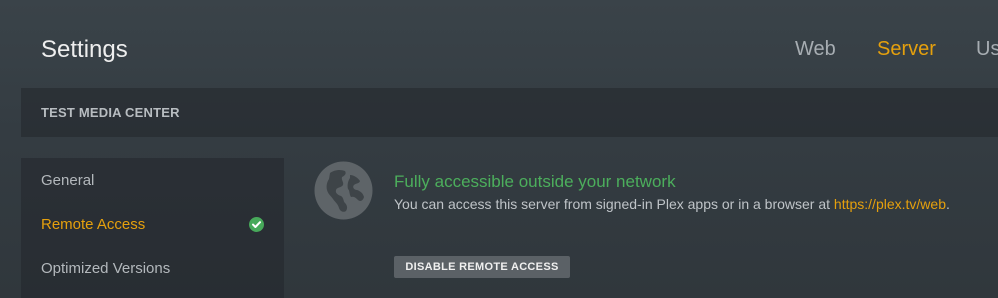 The height and width of the screenshot is (298, 998). What do you see at coordinates (482, 267) in the screenshot?
I see `disable-remote-access-button: DISABLE REMOTE ACCESS` at bounding box center [482, 267].